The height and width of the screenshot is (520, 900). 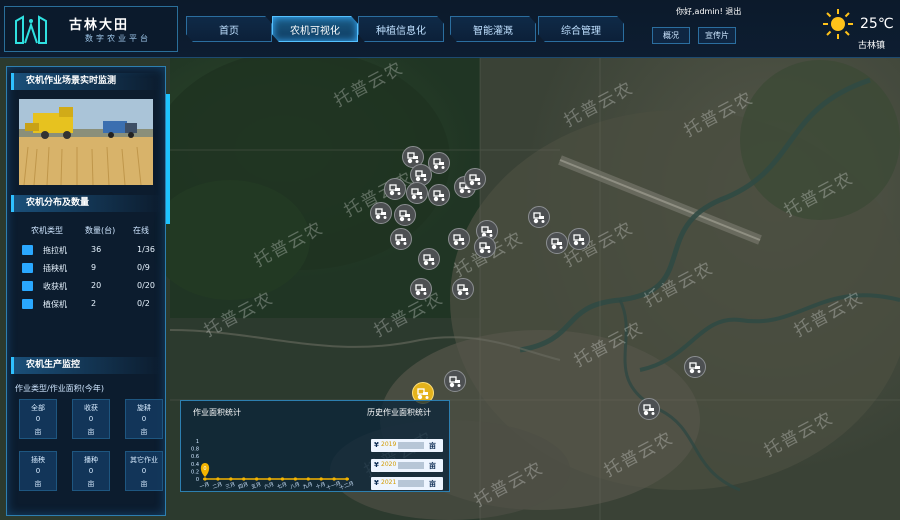 What do you see at coordinates (94, 267) in the screenshot?
I see `row-count: 9` at bounding box center [94, 267].